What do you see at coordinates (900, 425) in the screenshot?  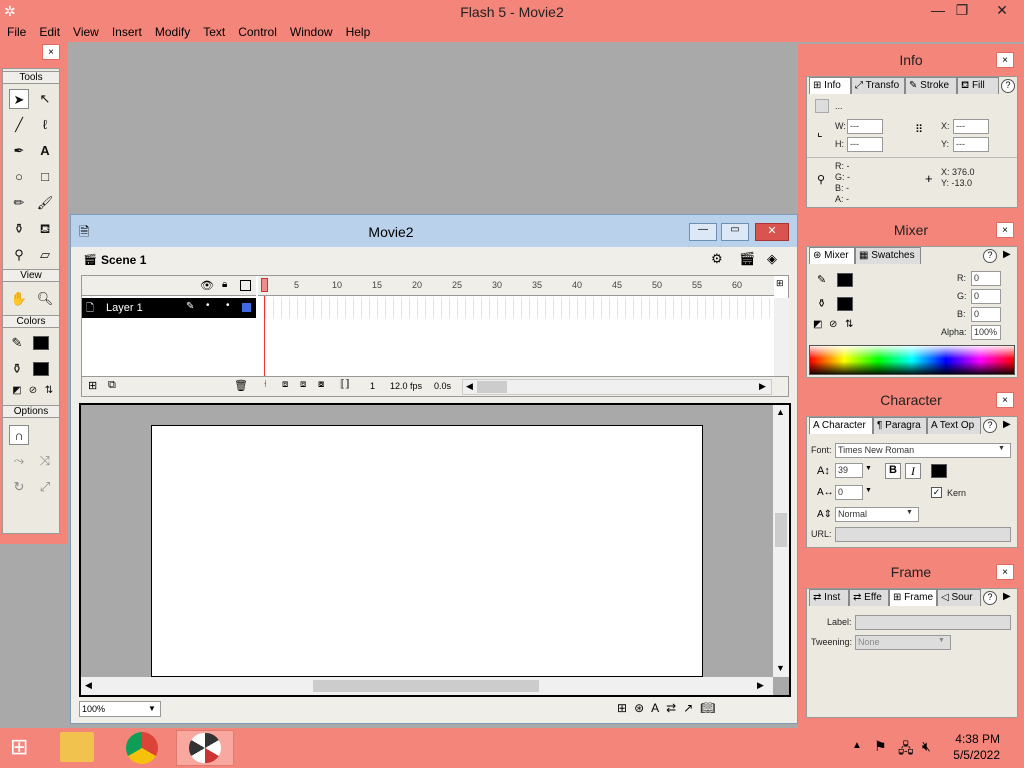 I see `tab-paragraph: ¶ Paragra` at bounding box center [900, 425].